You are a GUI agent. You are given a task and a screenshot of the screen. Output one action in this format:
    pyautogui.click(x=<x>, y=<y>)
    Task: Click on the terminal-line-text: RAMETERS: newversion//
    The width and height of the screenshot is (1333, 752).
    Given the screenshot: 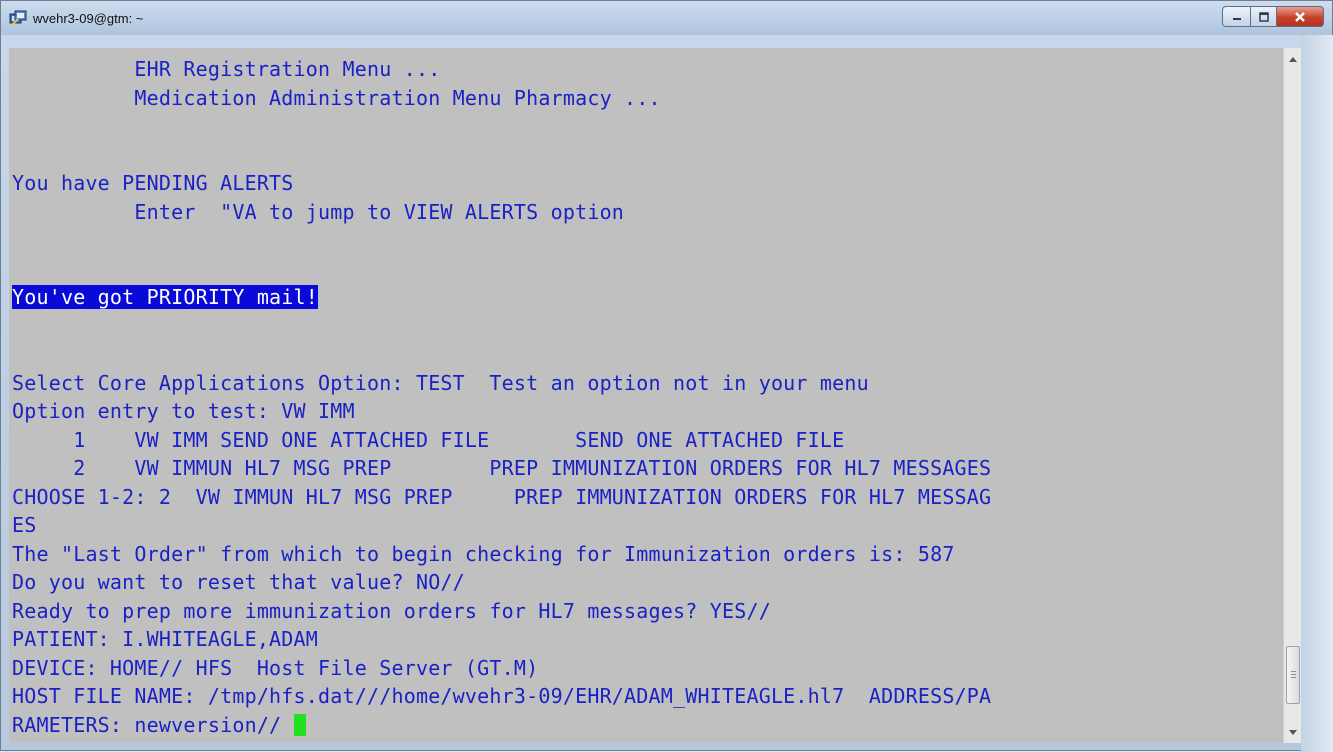 What is the action you would take?
    pyautogui.click(x=153, y=724)
    